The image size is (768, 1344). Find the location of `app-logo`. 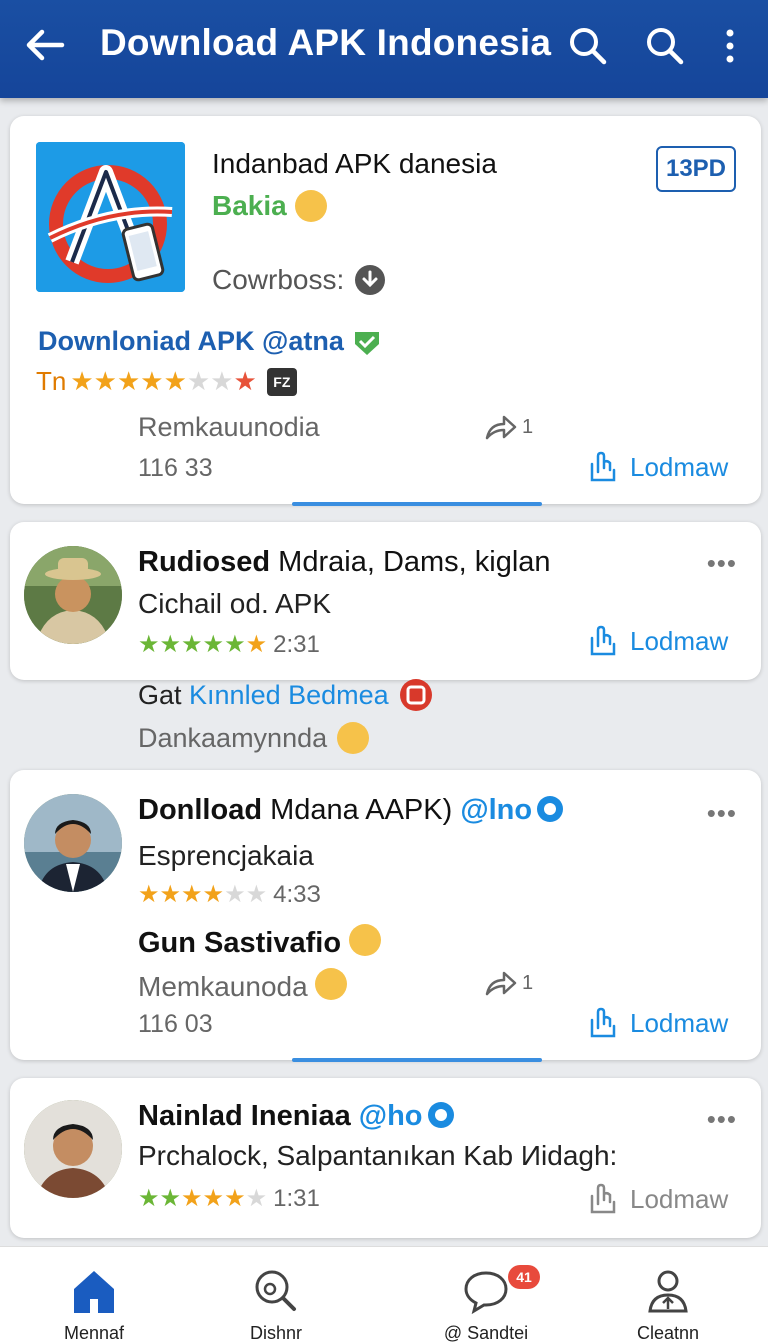

app-logo is located at coordinates (110, 217).